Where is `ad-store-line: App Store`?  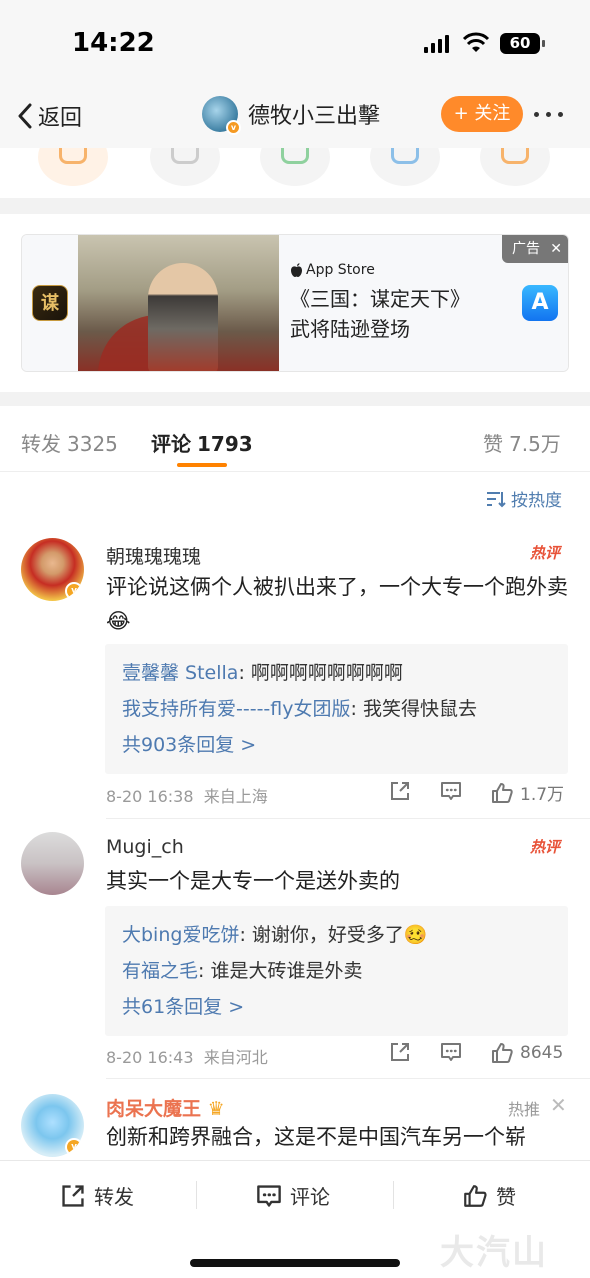
ad-store-line: App Store is located at coordinates (332, 270).